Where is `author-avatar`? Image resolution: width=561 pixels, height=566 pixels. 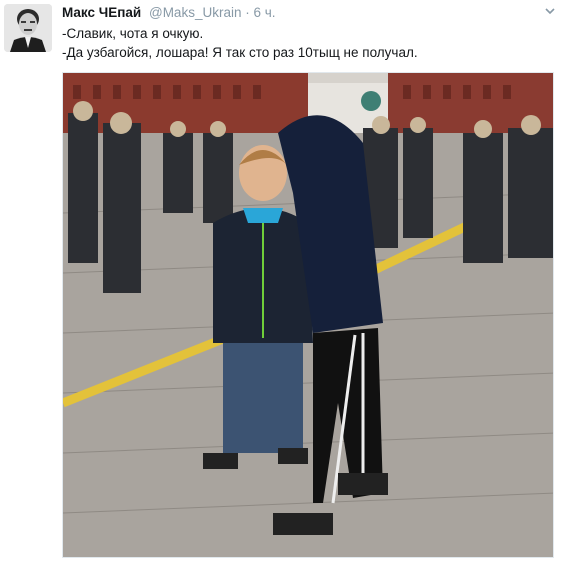
author-avatar is located at coordinates (28, 28).